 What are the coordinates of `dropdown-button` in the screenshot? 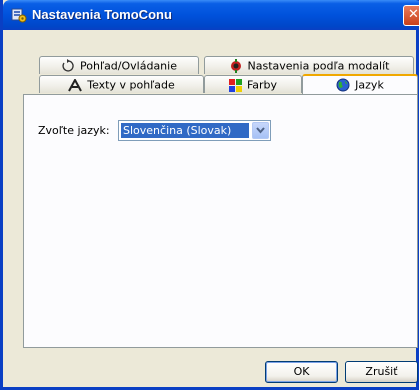 It's located at (260, 130).